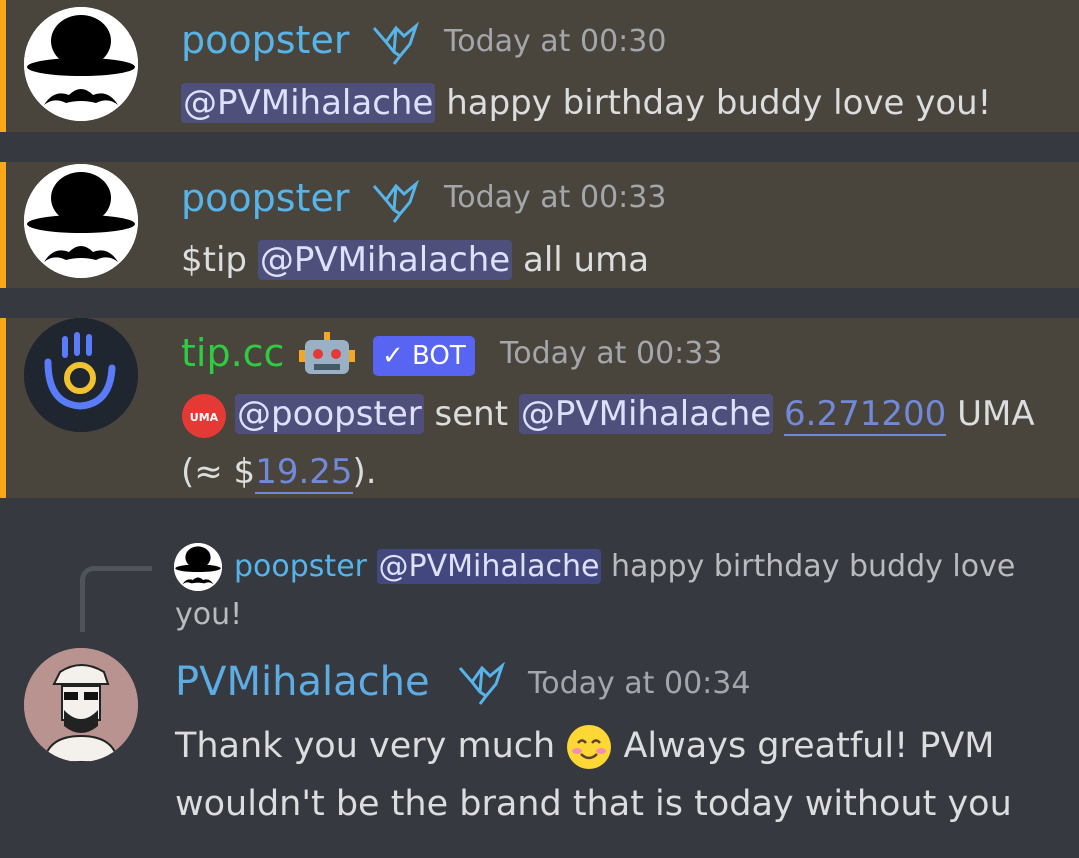 This screenshot has height=858, width=1079. I want to click on bot-badge: ✓ BOT, so click(424, 356).